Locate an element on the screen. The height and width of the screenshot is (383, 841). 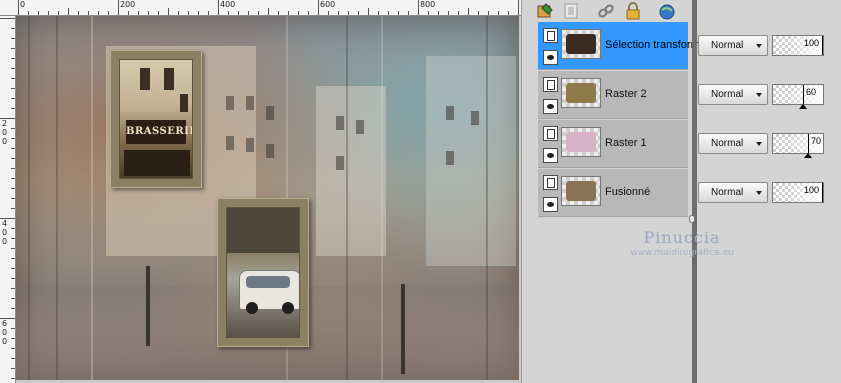
globe-icon is located at coordinates (667, 11).